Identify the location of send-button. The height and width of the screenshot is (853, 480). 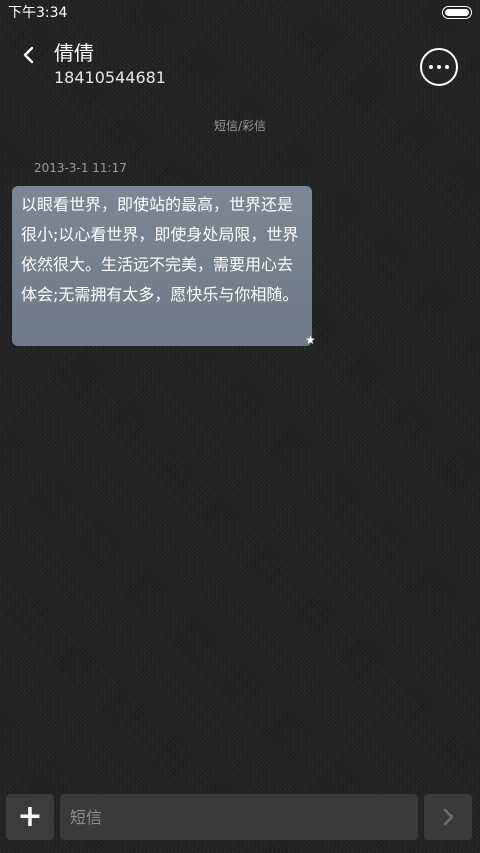
(448, 817).